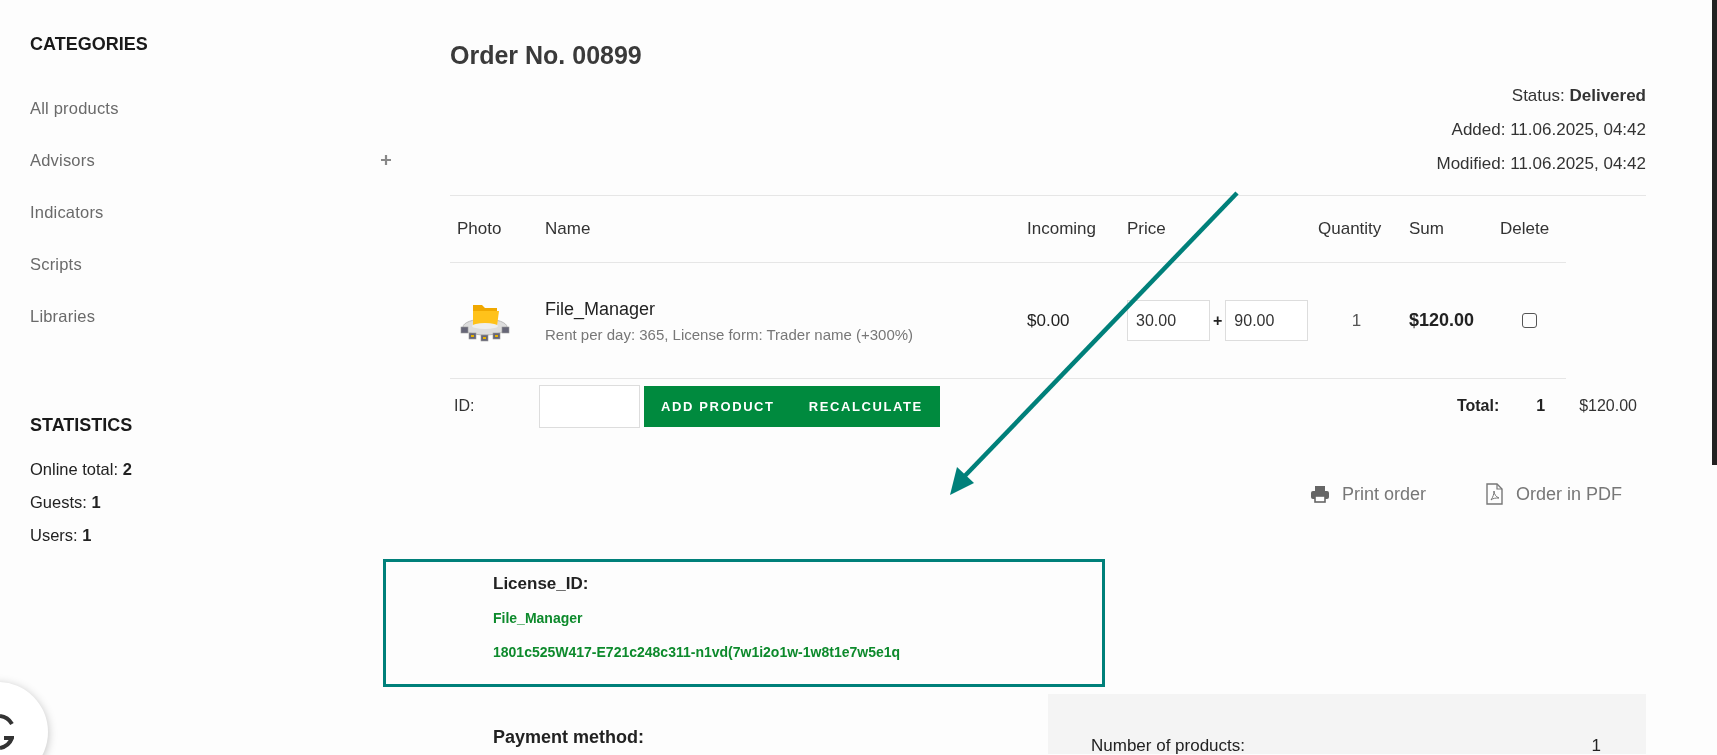  Describe the element at coordinates (541, 584) in the screenshot. I see `license-heading: License_ID:` at that location.